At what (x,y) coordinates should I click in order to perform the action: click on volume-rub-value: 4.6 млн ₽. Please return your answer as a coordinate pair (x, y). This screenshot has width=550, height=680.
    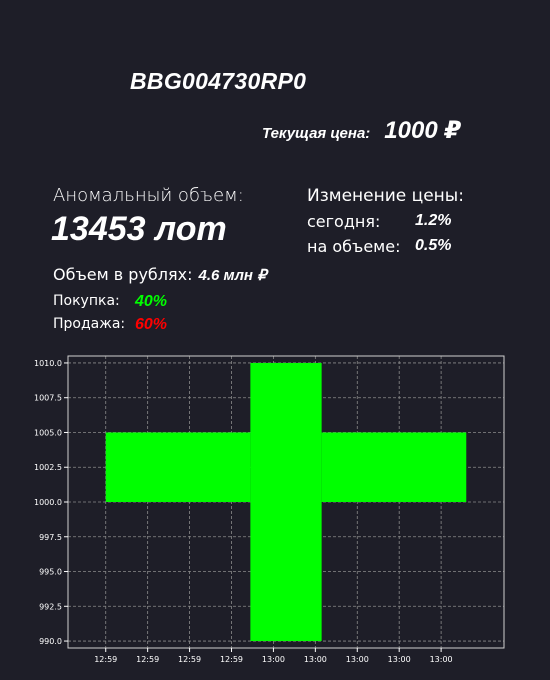
    Looking at the image, I should click on (232, 275).